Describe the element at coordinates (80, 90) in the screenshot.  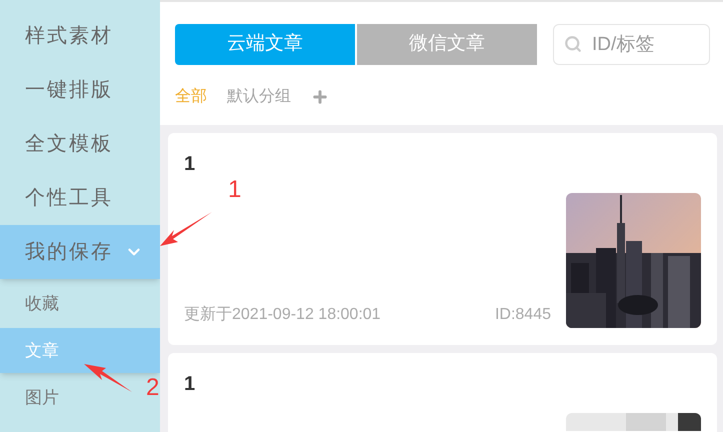
I see `sidebar-item: 一键排版` at that location.